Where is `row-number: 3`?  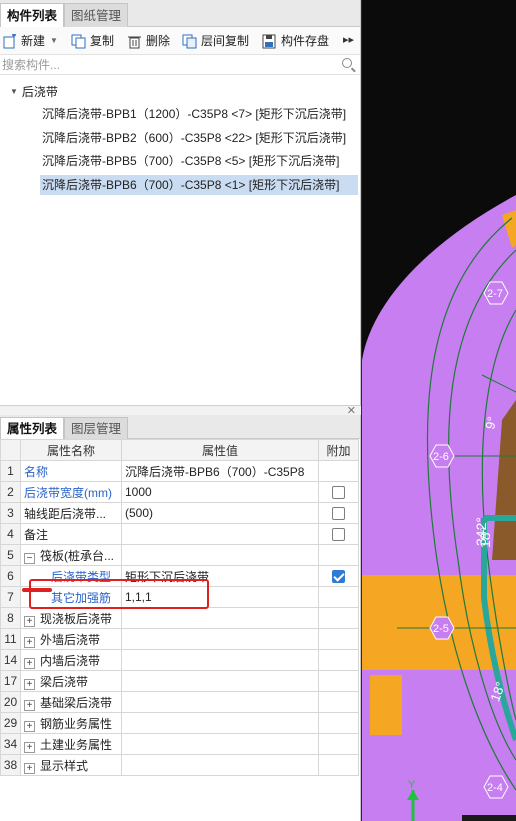
row-number: 3 is located at coordinates (10, 513).